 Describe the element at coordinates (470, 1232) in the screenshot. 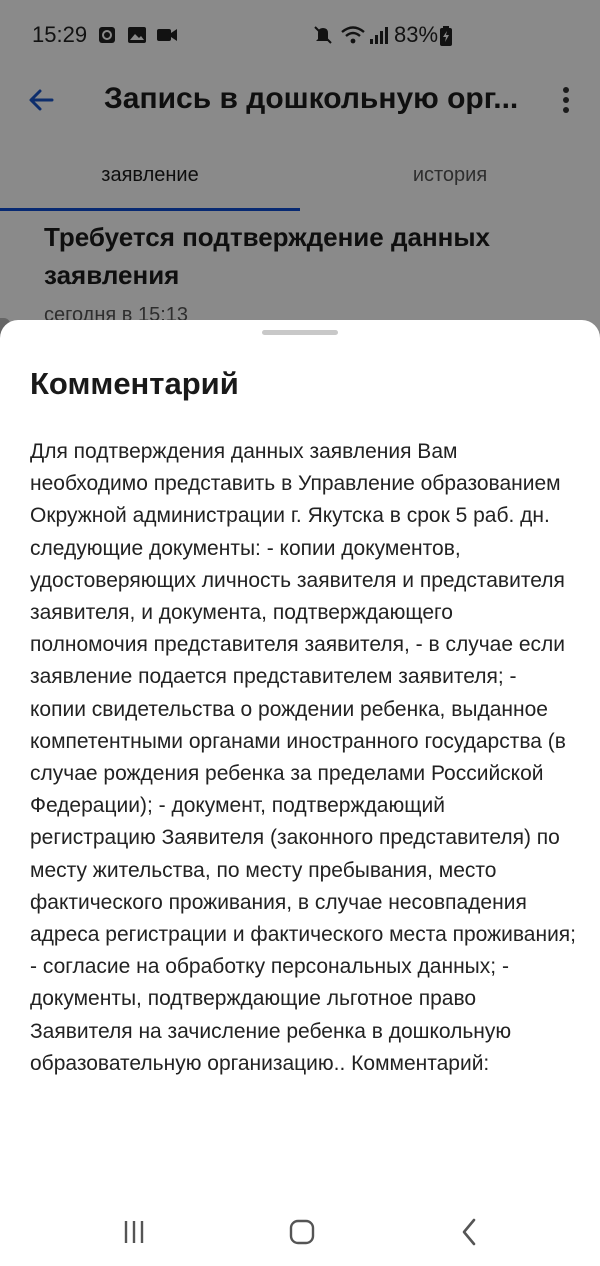

I see `back-icon` at that location.